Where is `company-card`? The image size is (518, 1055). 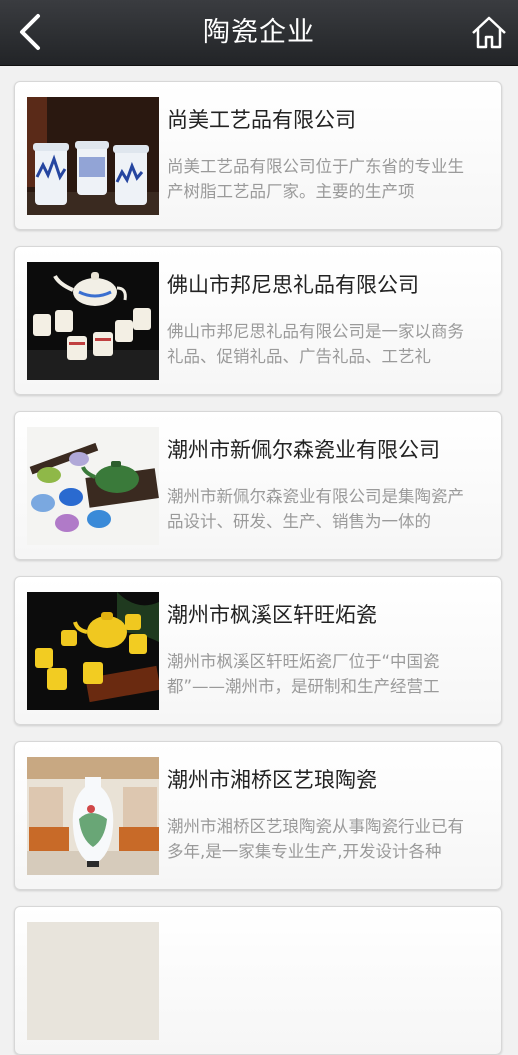
company-card is located at coordinates (258, 980).